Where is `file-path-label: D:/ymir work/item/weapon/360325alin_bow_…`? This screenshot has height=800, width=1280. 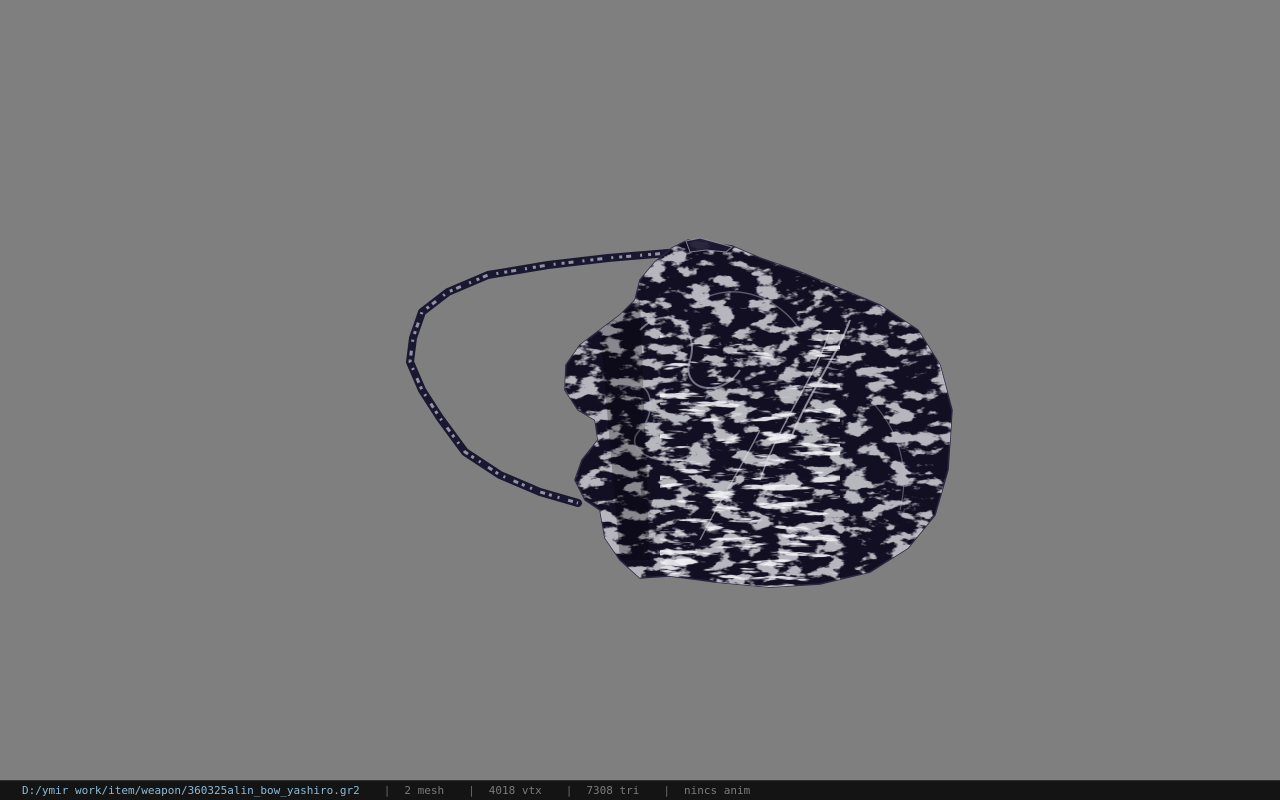 file-path-label: D:/ymir work/item/weapon/360325alin_bow_… is located at coordinates (191, 790).